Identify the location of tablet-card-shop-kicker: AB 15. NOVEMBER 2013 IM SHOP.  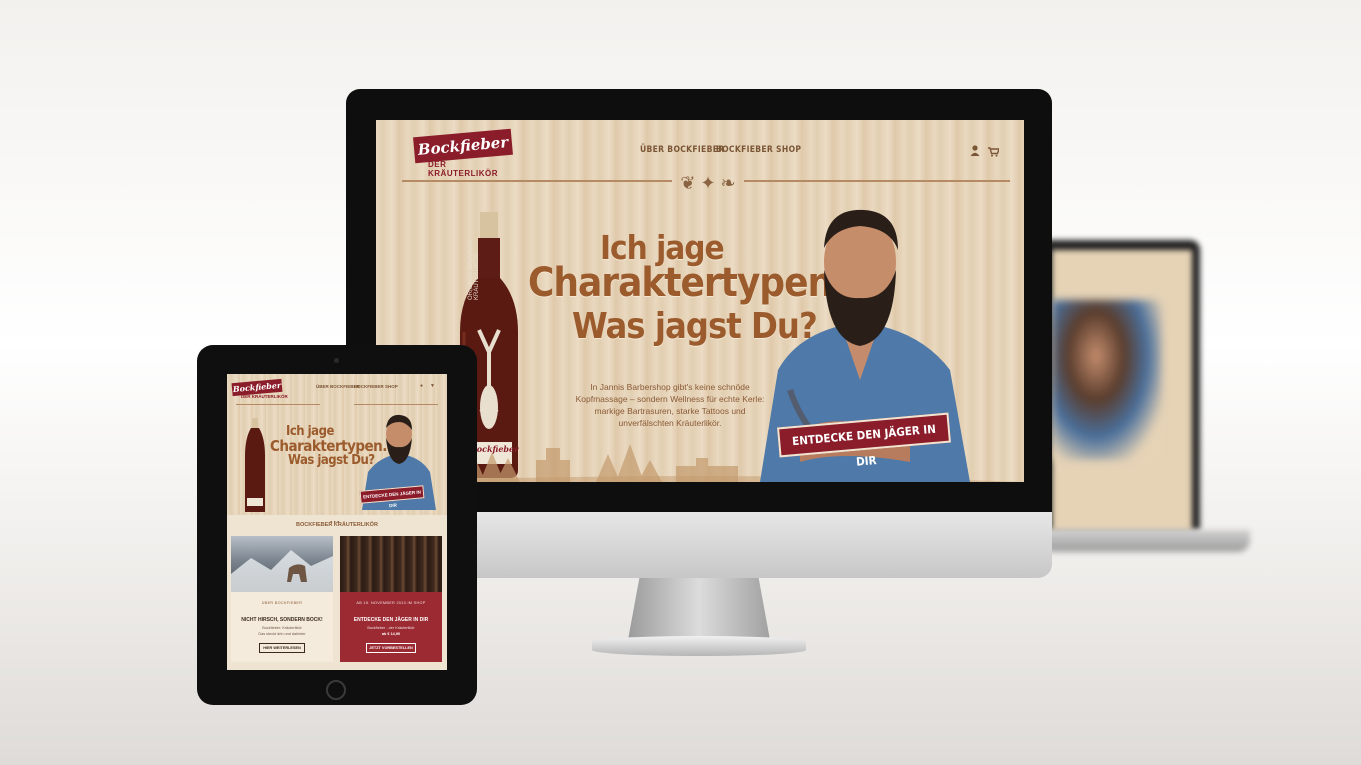
(391, 603).